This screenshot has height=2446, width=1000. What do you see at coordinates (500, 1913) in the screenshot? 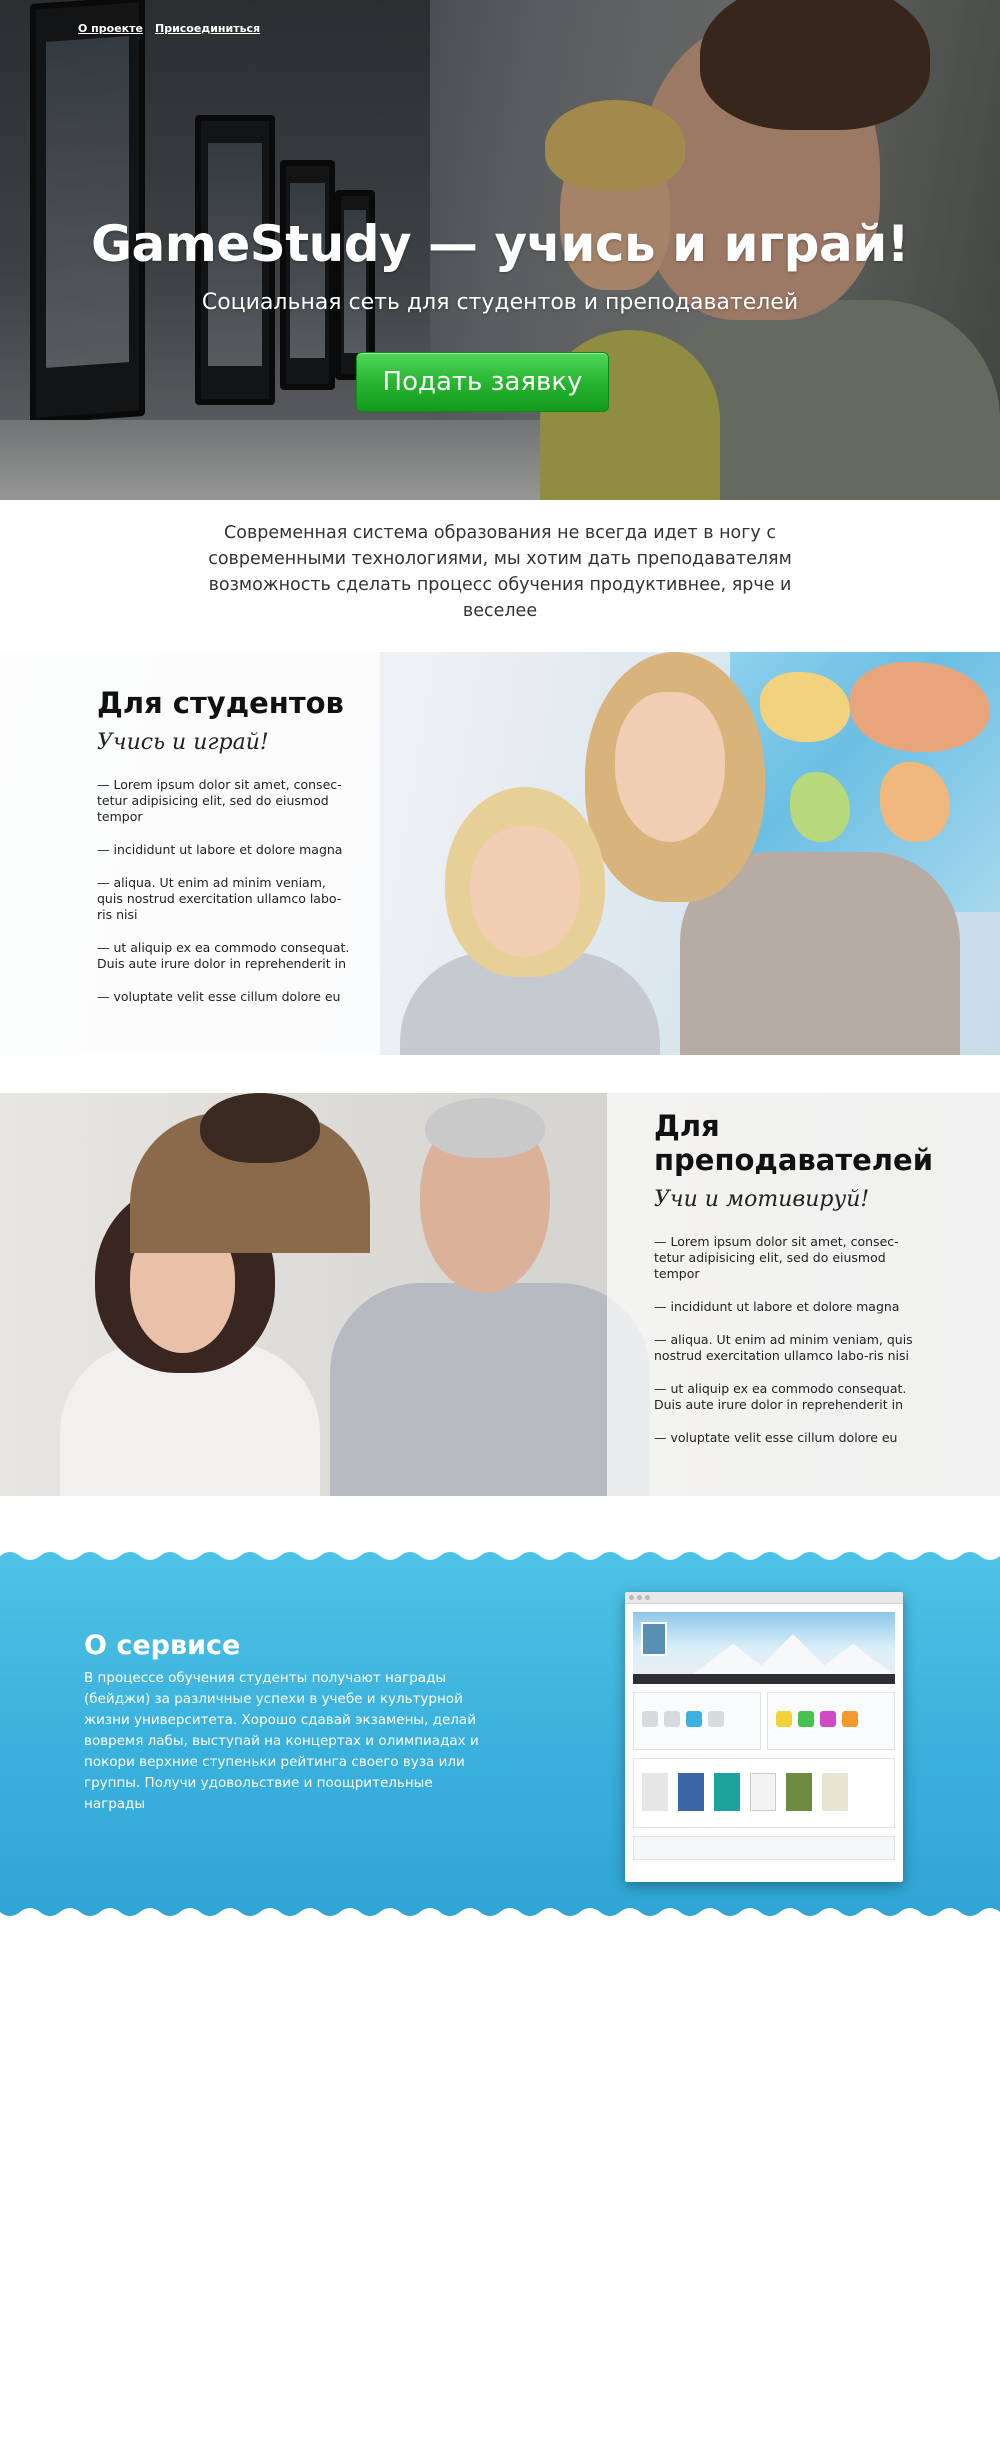
I see `wave-bottom-divider` at bounding box center [500, 1913].